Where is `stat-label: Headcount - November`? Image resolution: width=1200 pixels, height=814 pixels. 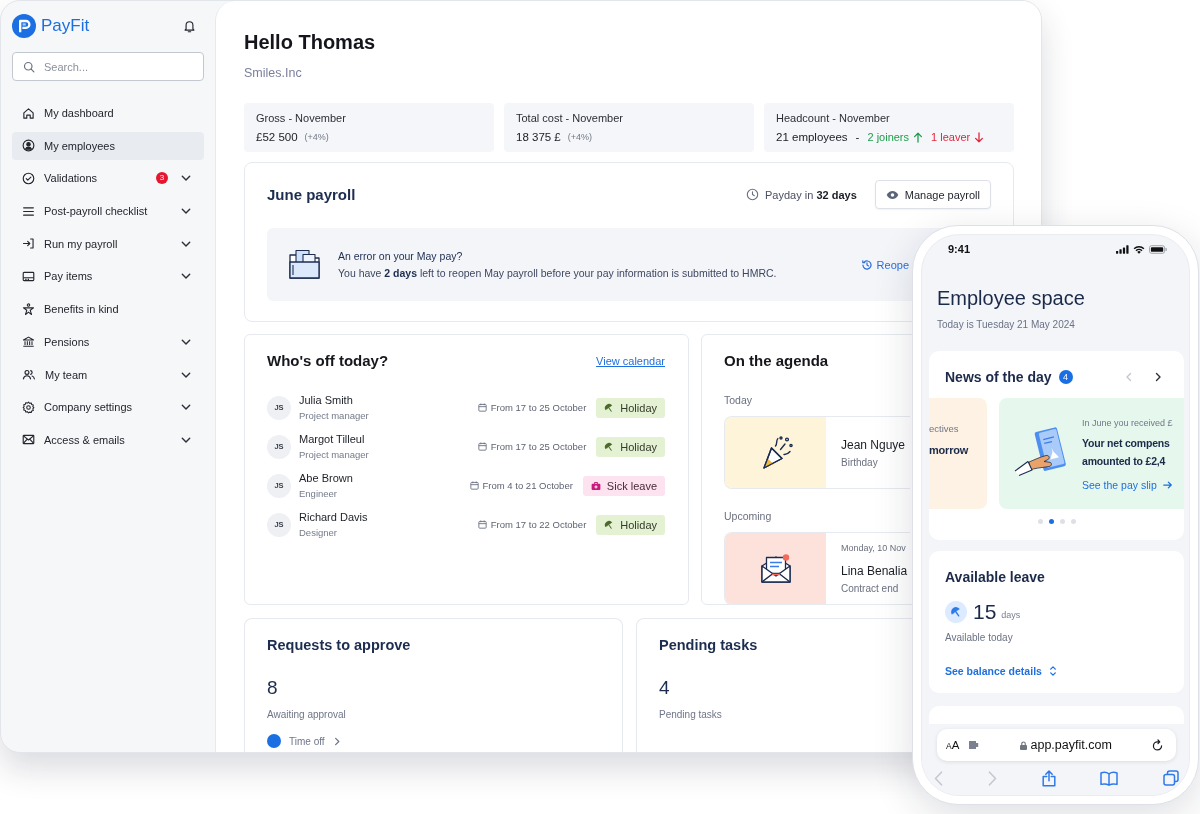 stat-label: Headcount - November is located at coordinates (833, 118).